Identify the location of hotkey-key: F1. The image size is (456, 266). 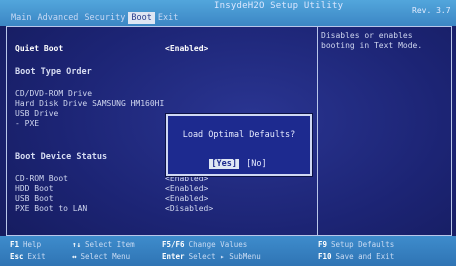
(15, 244).